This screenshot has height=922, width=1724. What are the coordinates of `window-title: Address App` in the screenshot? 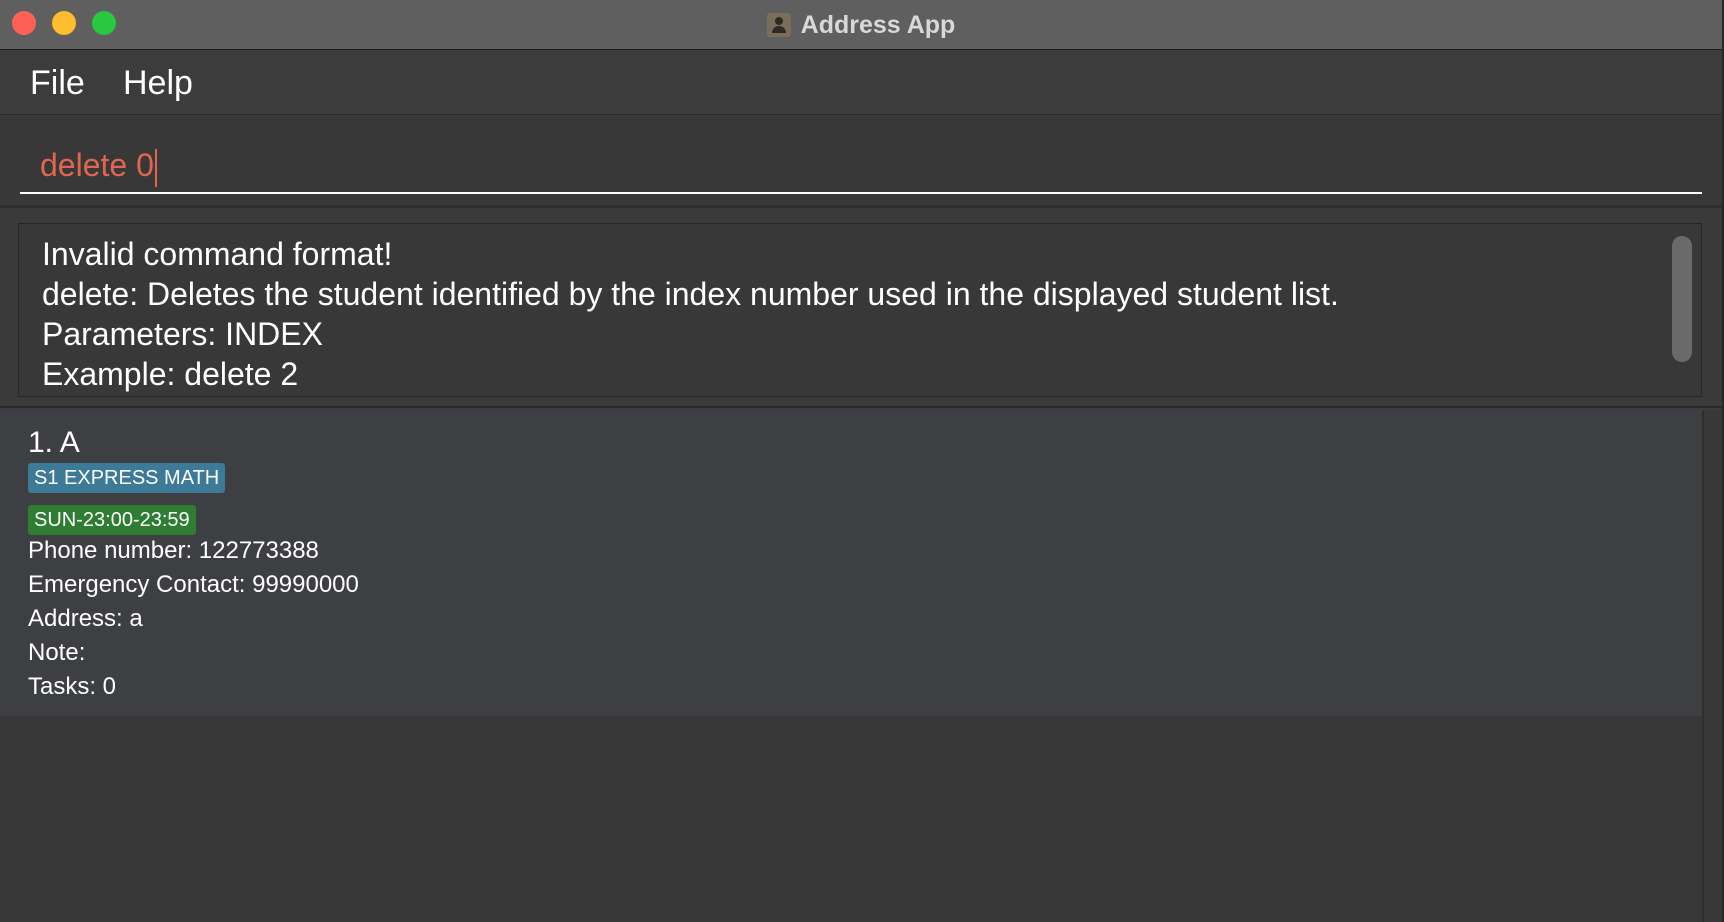 It's located at (878, 24).